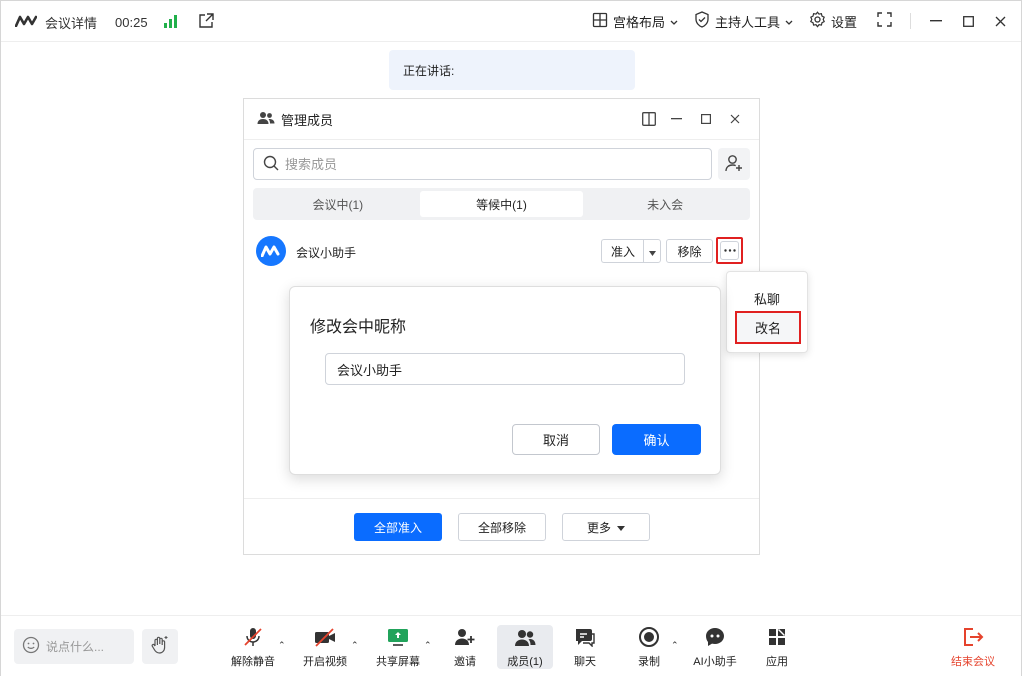 The height and width of the screenshot is (676, 1022). I want to click on start-video-button: 开启视频, so click(325, 648).